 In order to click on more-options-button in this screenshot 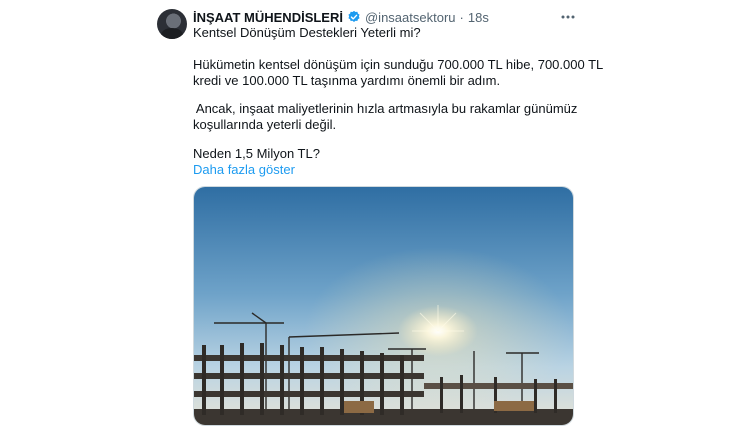, I will do `click(568, 17)`.